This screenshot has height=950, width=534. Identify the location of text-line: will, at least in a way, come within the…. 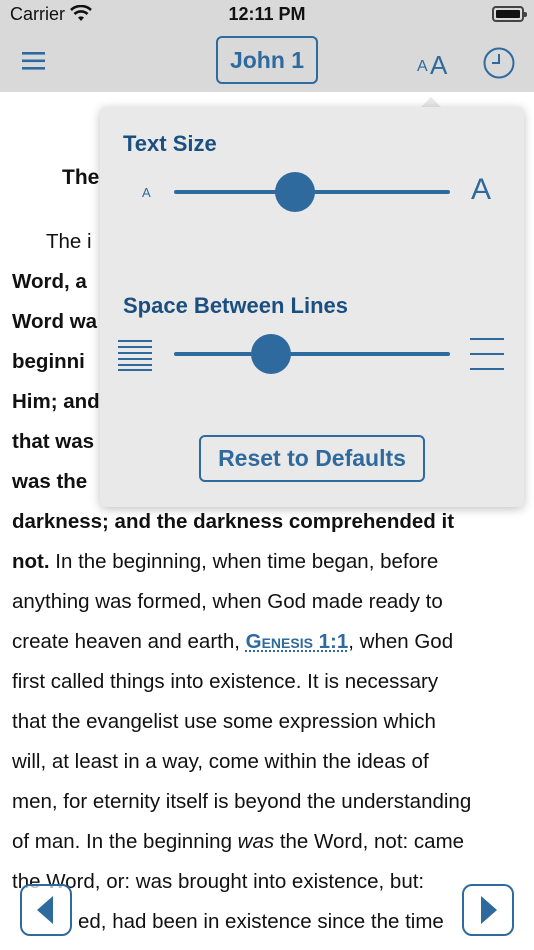
(220, 761).